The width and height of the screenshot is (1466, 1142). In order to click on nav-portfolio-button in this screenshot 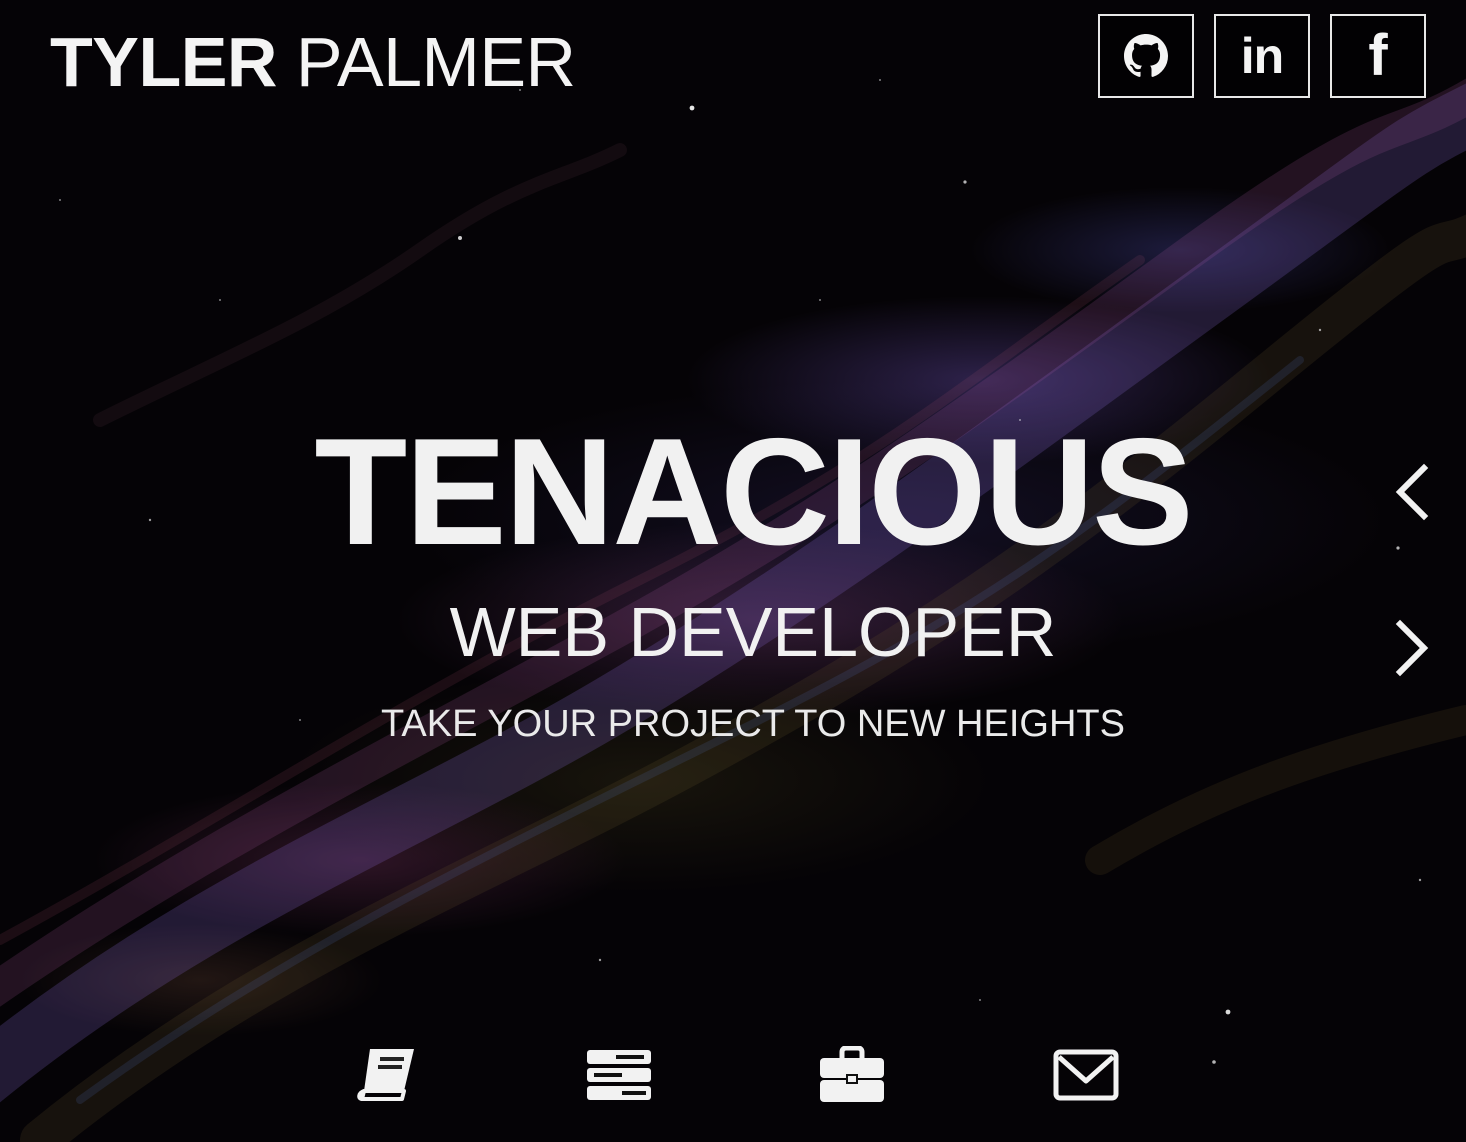, I will do `click(852, 1075)`.